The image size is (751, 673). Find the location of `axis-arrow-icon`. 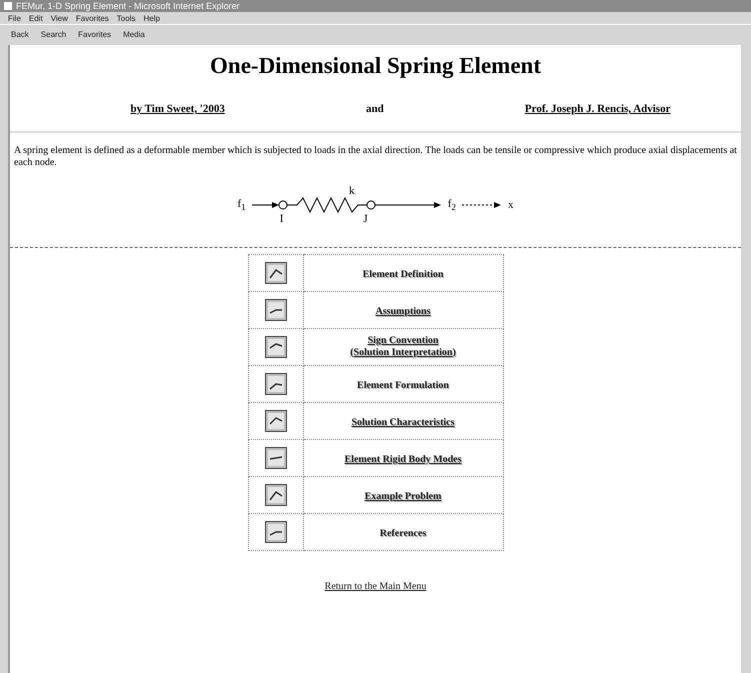

axis-arrow-icon is located at coordinates (482, 205).